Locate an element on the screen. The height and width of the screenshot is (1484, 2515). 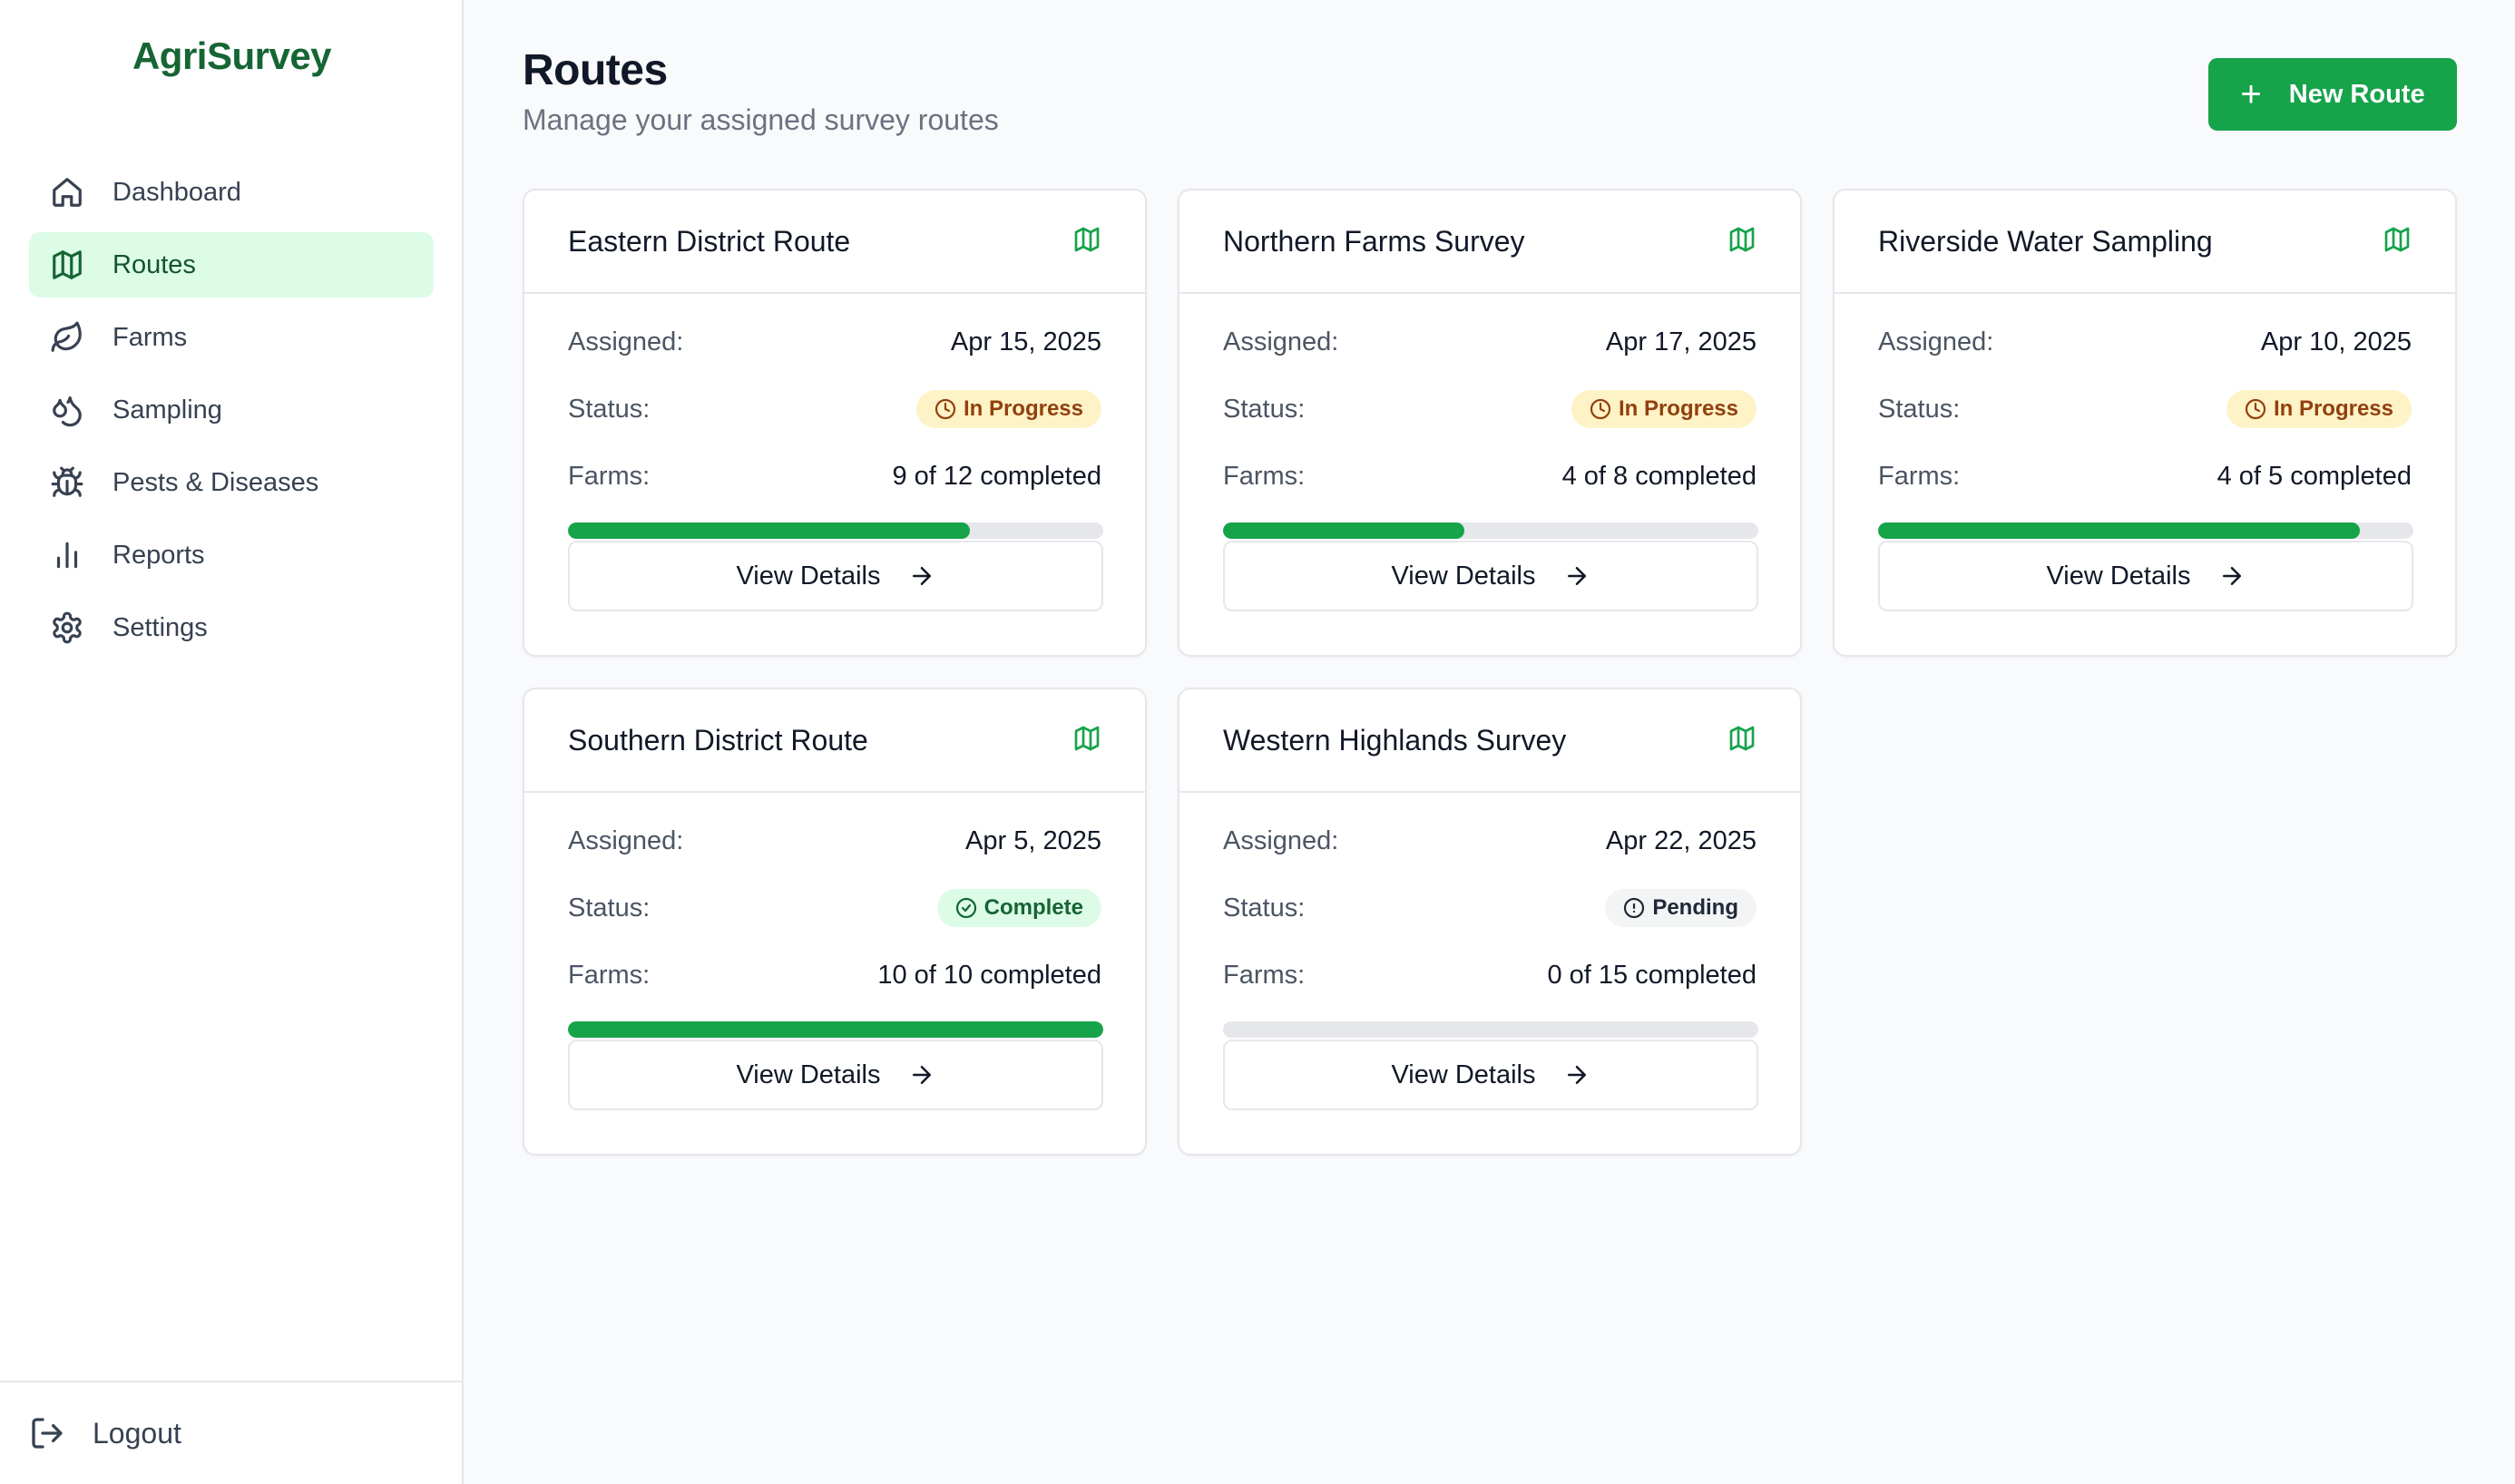
sidebar-item-label: Pests & Diseases is located at coordinates (216, 482).